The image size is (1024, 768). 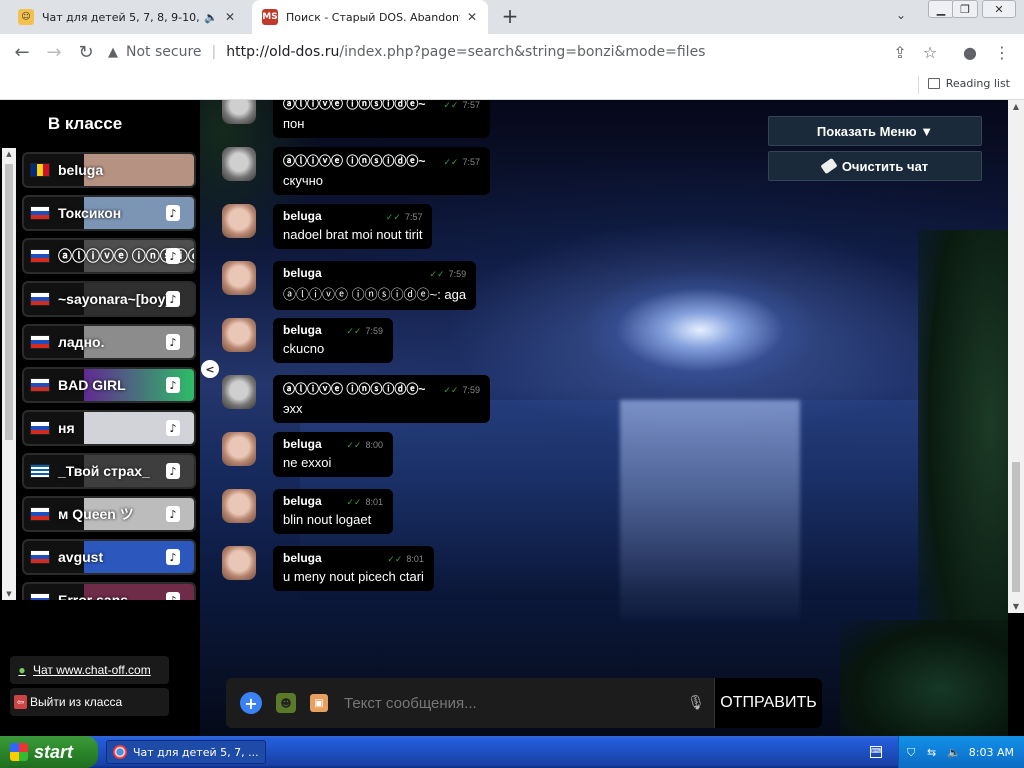 I want to click on chat-message: ⓐⓛⓘⓥⓔ ⓘⓝⓢⓘⓓⓔ~✓✓7:59эхх, so click(x=356, y=399).